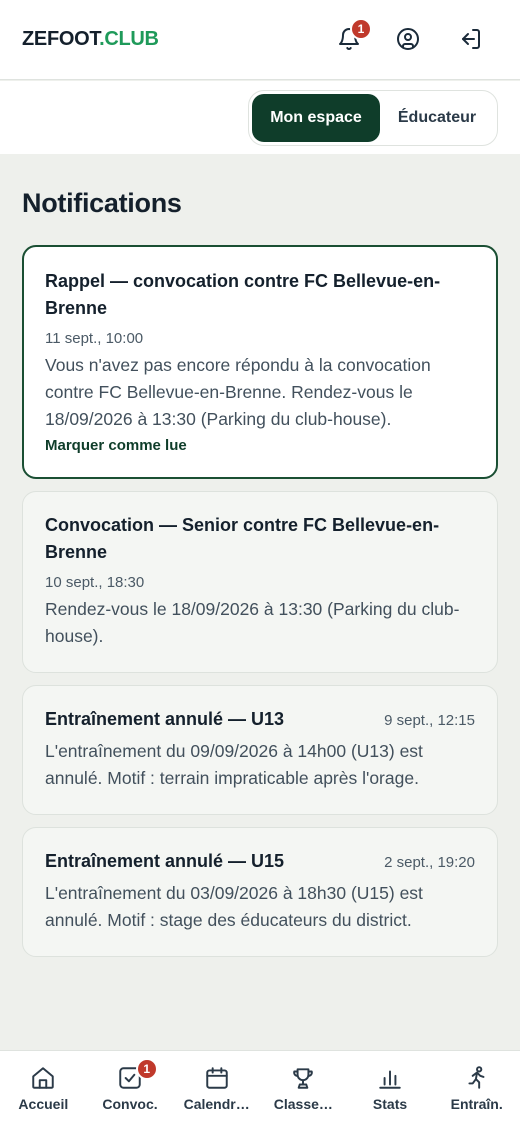 The height and width of the screenshot is (1126, 520). Describe the element at coordinates (146, 1069) in the screenshot. I see `convocations-count-badge: 1` at that location.